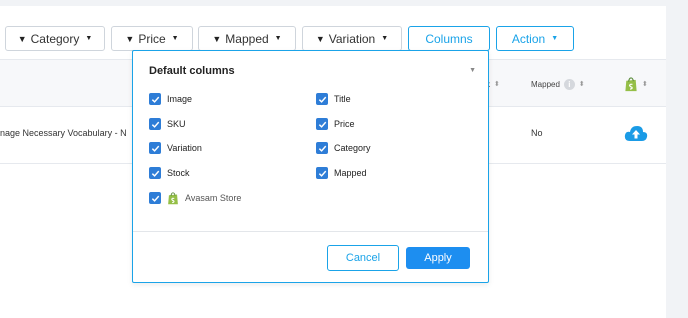 The width and height of the screenshot is (688, 318). I want to click on columns-button: Columns, so click(449, 38).